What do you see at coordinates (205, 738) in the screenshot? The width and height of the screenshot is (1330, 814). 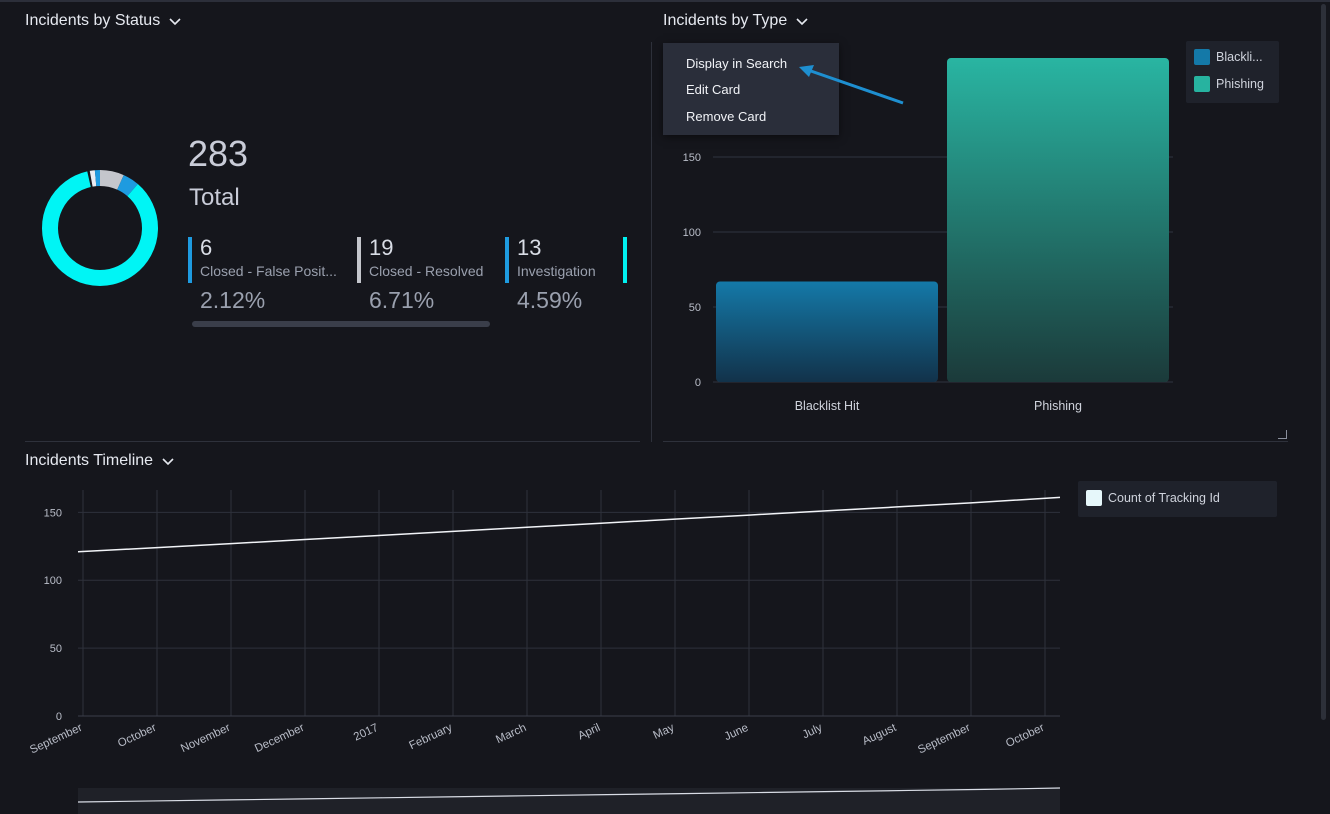 I see `x-tick-label: November` at bounding box center [205, 738].